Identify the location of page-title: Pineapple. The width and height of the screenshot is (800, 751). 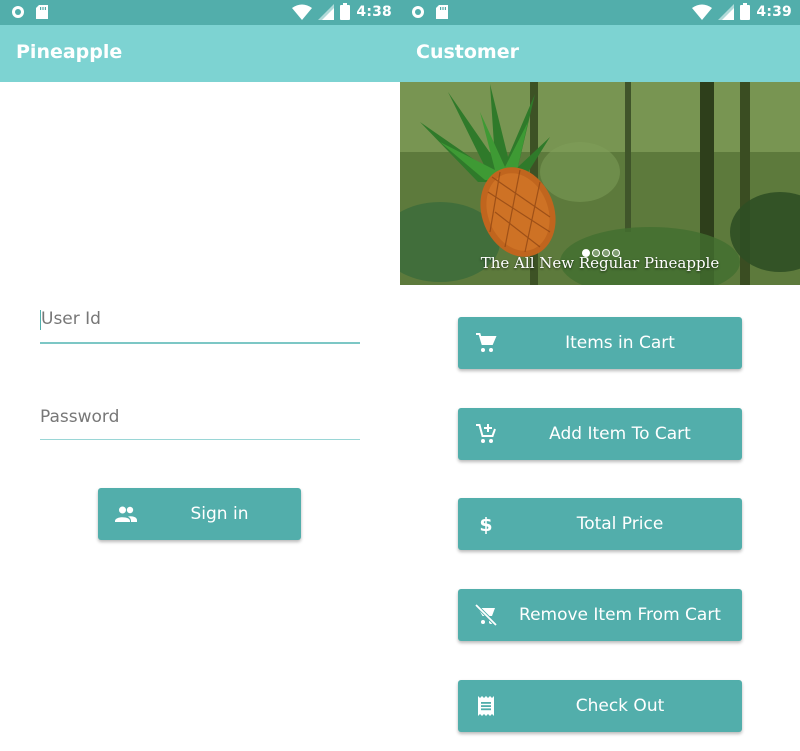
(69, 52).